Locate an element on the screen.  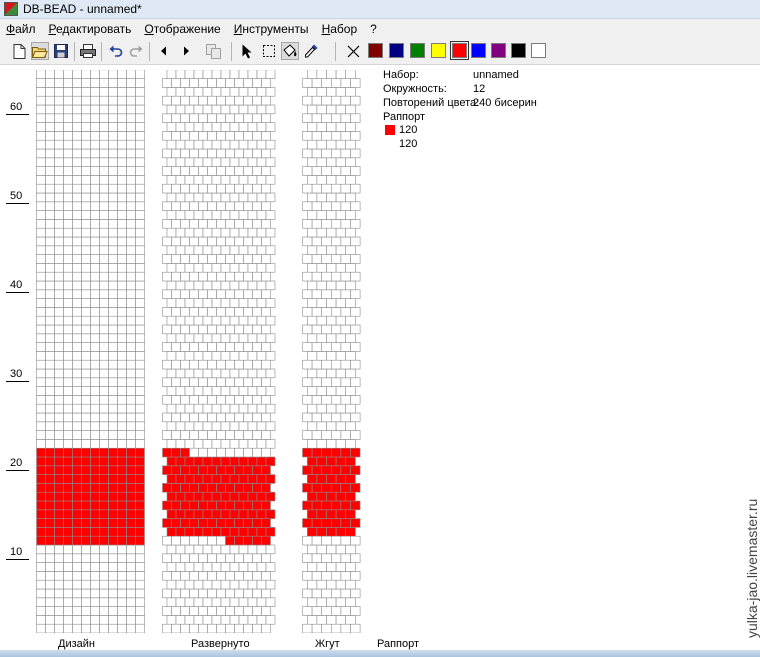
menu-tools: Инструменты is located at coordinates (271, 29).